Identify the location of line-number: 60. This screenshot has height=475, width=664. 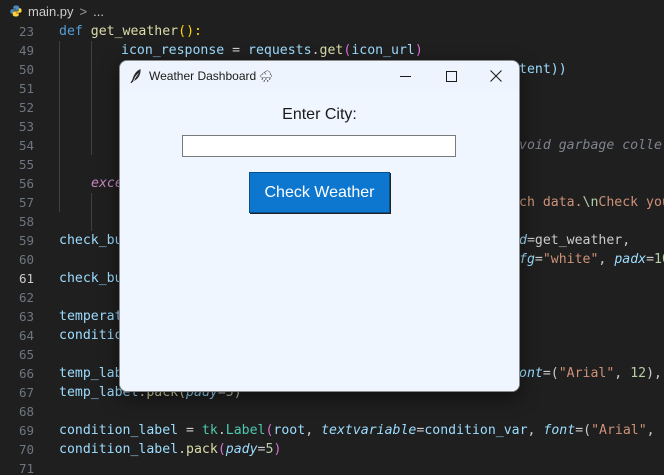
(26, 259).